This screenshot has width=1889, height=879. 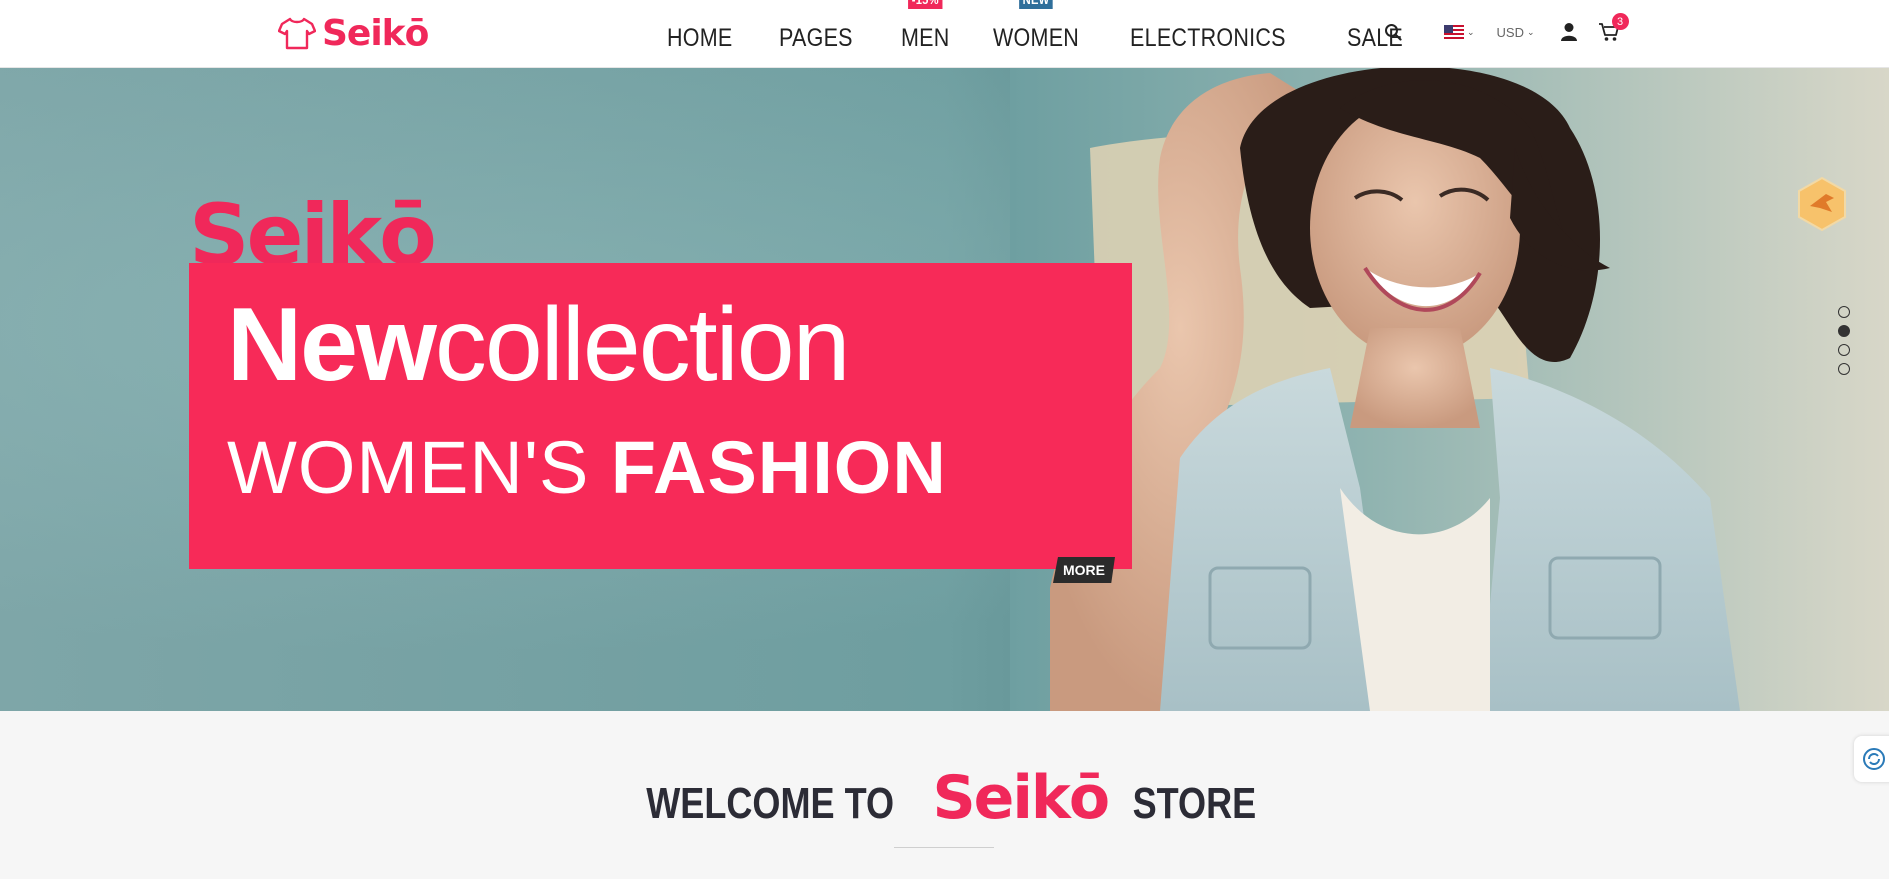 What do you see at coordinates (1844, 340) in the screenshot?
I see `slider-pagination` at bounding box center [1844, 340].